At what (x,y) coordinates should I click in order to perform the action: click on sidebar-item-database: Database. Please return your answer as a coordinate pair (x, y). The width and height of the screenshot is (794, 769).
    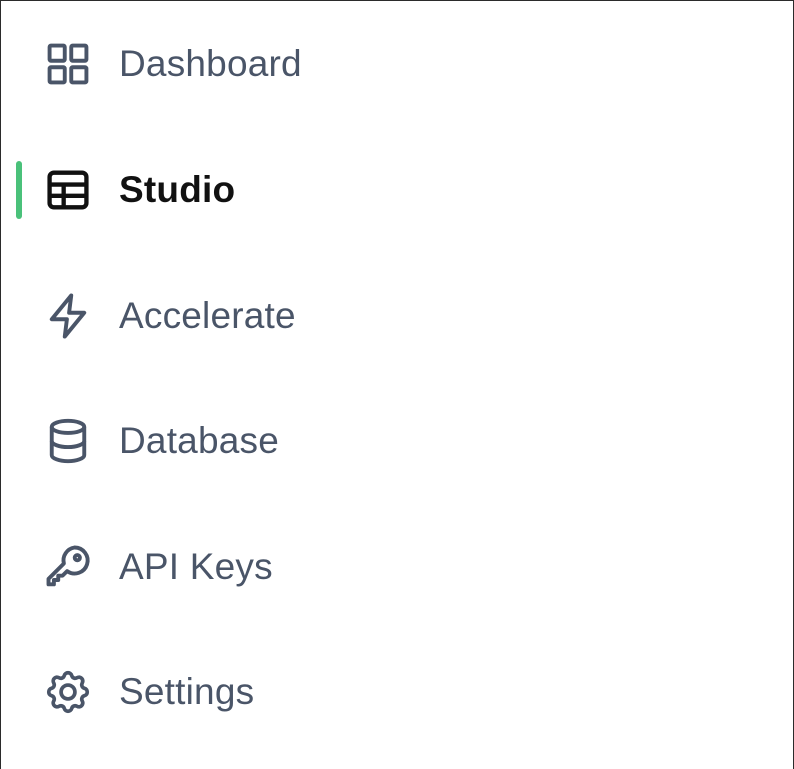
    Looking at the image, I should click on (381, 441).